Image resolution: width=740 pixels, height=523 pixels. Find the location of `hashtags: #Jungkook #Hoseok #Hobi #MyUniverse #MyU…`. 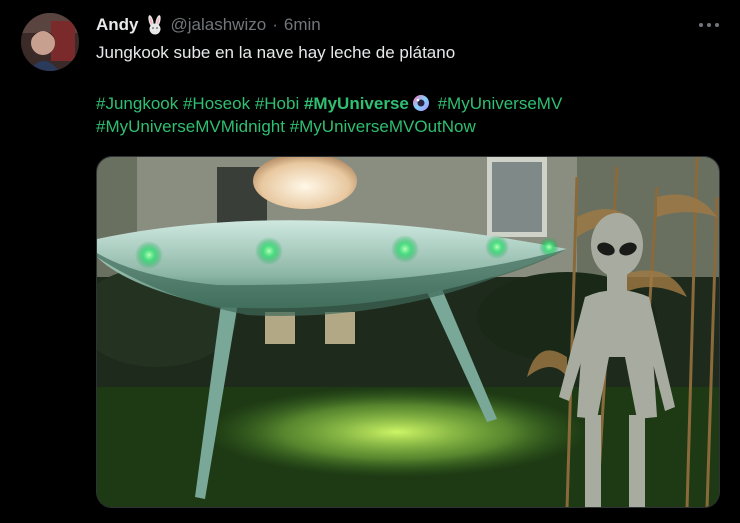

hashtags: #Jungkook #Hoseok #Hobi #MyUniverse #MyU… is located at coordinates (329, 115).